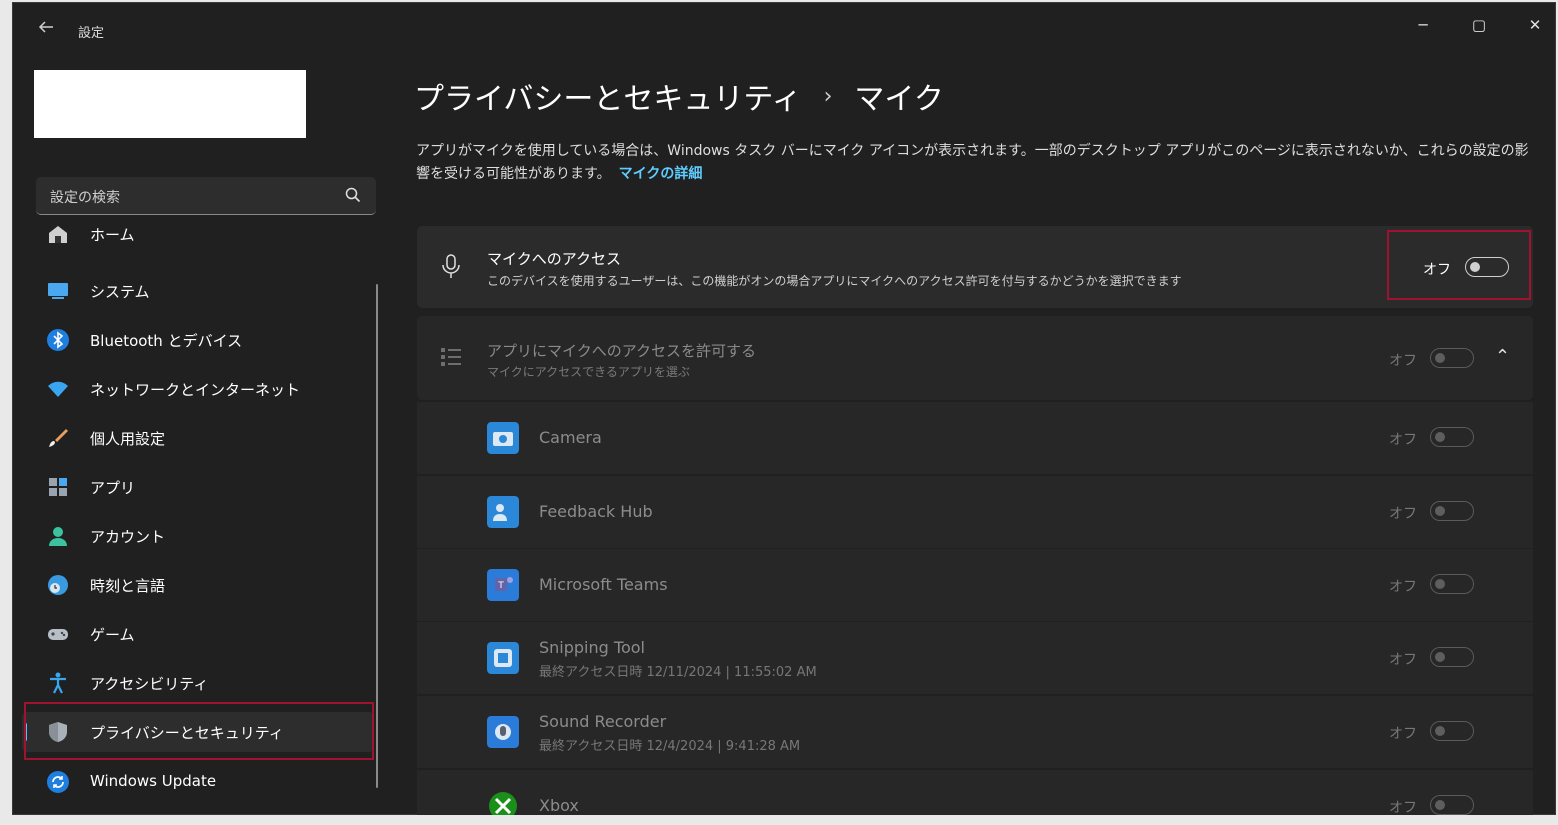  What do you see at coordinates (588, 372) in the screenshot?
I see `app-access-subtitle: マイクにアクセスできるアプリを選ぶ` at bounding box center [588, 372].